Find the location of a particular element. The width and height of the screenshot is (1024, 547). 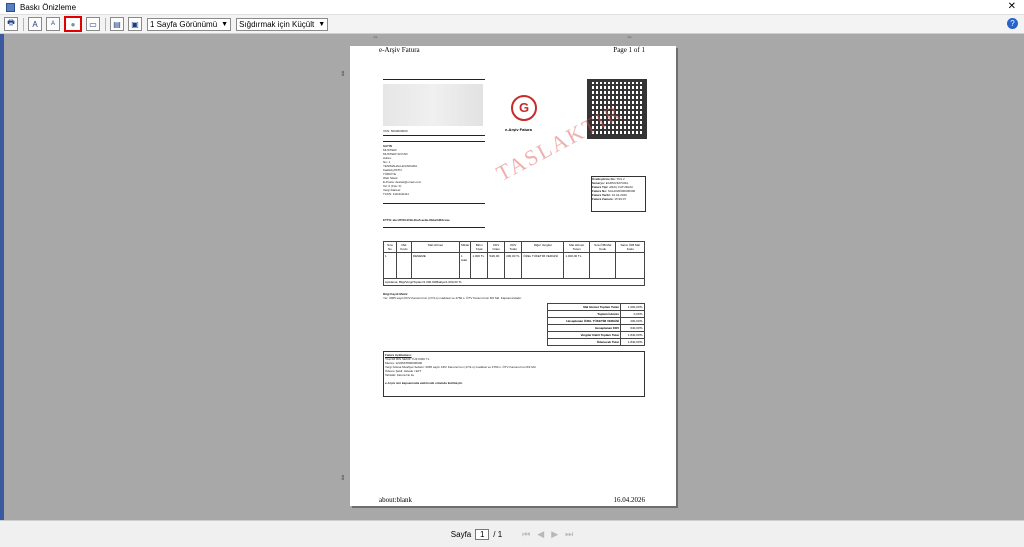

table-row: Mal Hizmet Toplam Tutarı 1.000,00TL is located at coordinates (595, 307).